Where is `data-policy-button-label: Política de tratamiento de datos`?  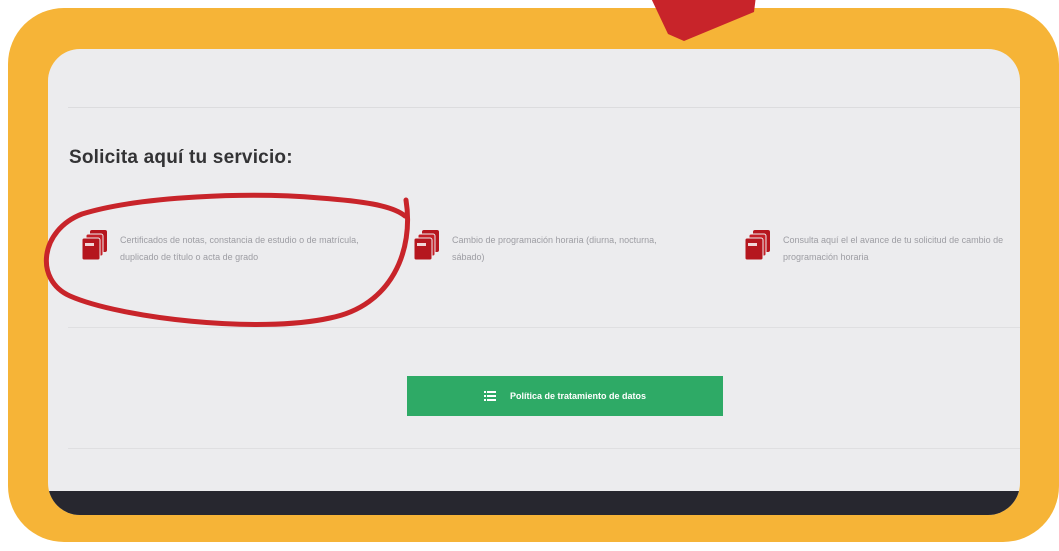 data-policy-button-label: Política de tratamiento de datos is located at coordinates (578, 396).